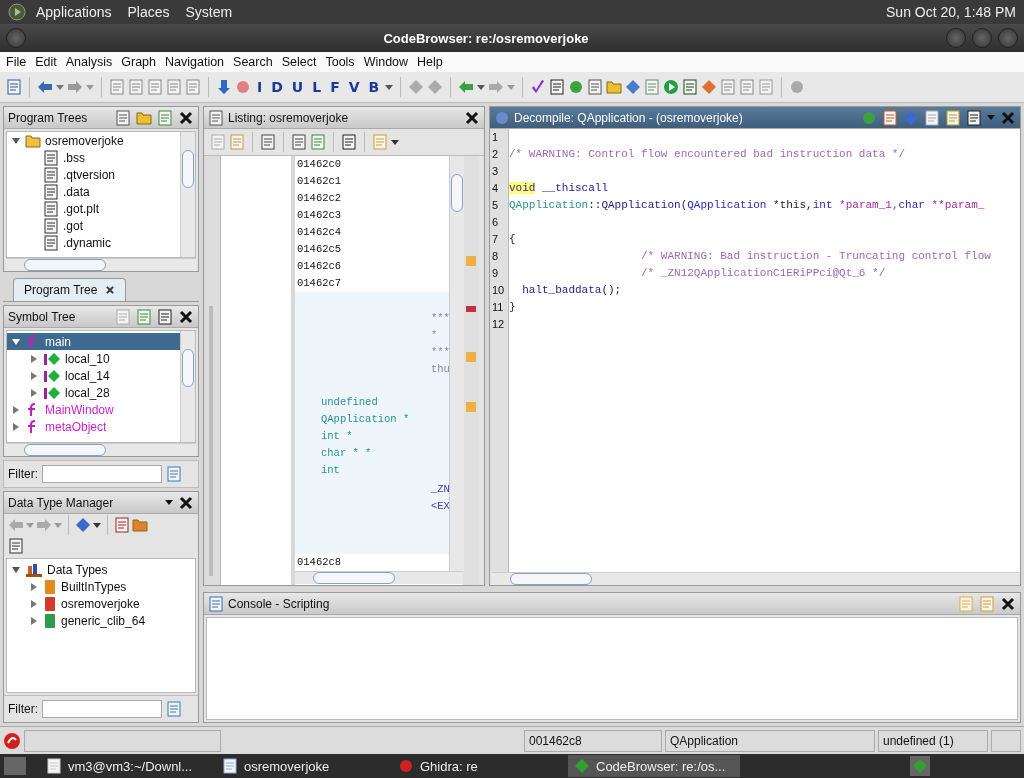 Image resolution: width=1024 pixels, height=778 pixels. Describe the element at coordinates (982, 38) in the screenshot. I see `maximize-button` at that location.